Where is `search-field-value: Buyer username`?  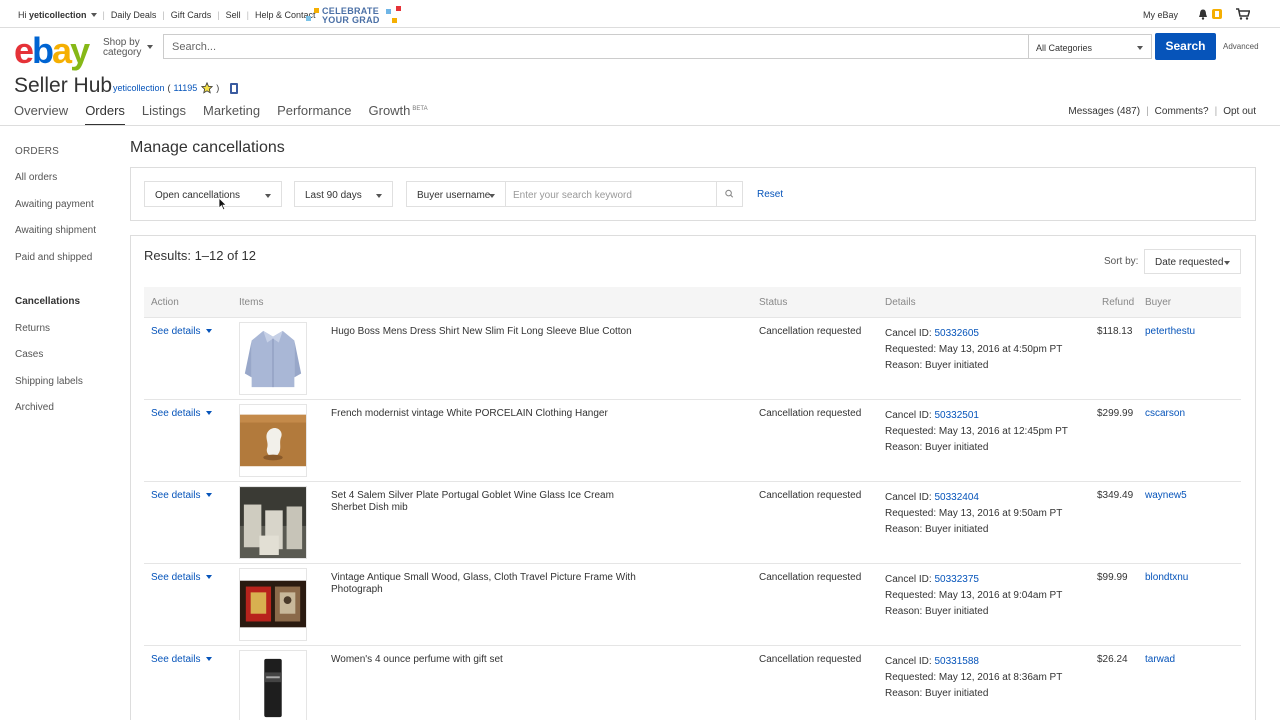 search-field-value: Buyer username is located at coordinates (454, 195).